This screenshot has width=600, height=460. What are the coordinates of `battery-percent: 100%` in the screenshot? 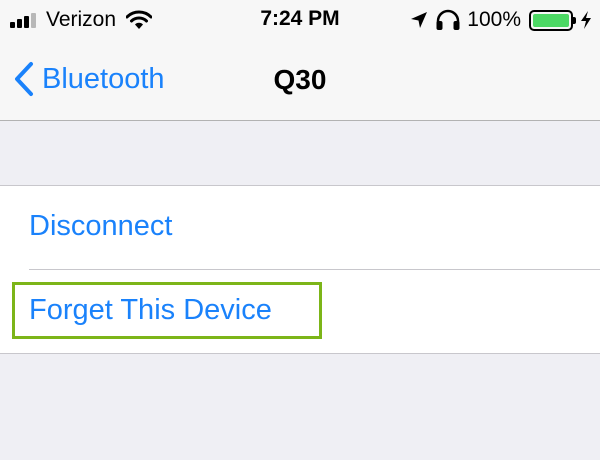 It's located at (494, 19).